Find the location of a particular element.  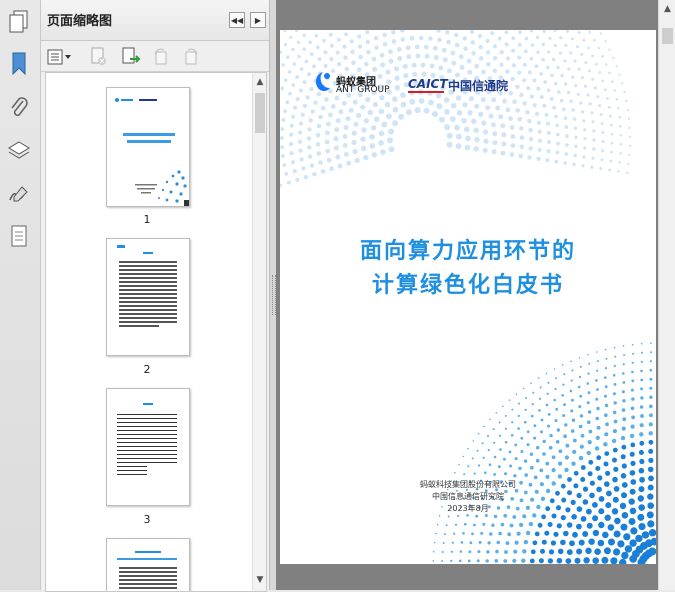

delete-page-button is located at coordinates (99, 57).